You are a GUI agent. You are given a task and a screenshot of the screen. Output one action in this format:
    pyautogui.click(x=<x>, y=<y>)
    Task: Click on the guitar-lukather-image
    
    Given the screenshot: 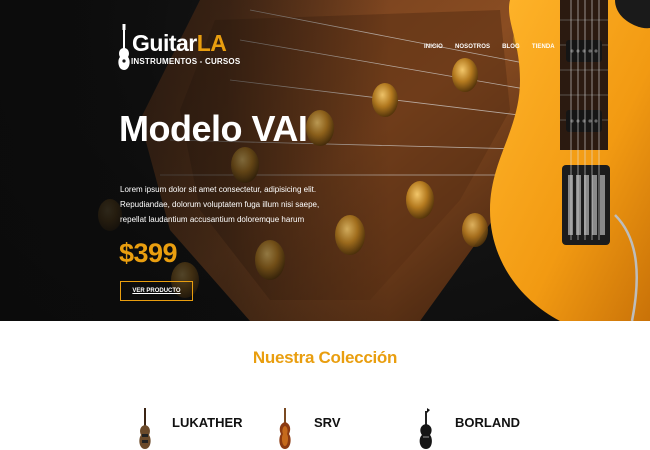 What is the action you would take?
    pyautogui.click(x=145, y=428)
    